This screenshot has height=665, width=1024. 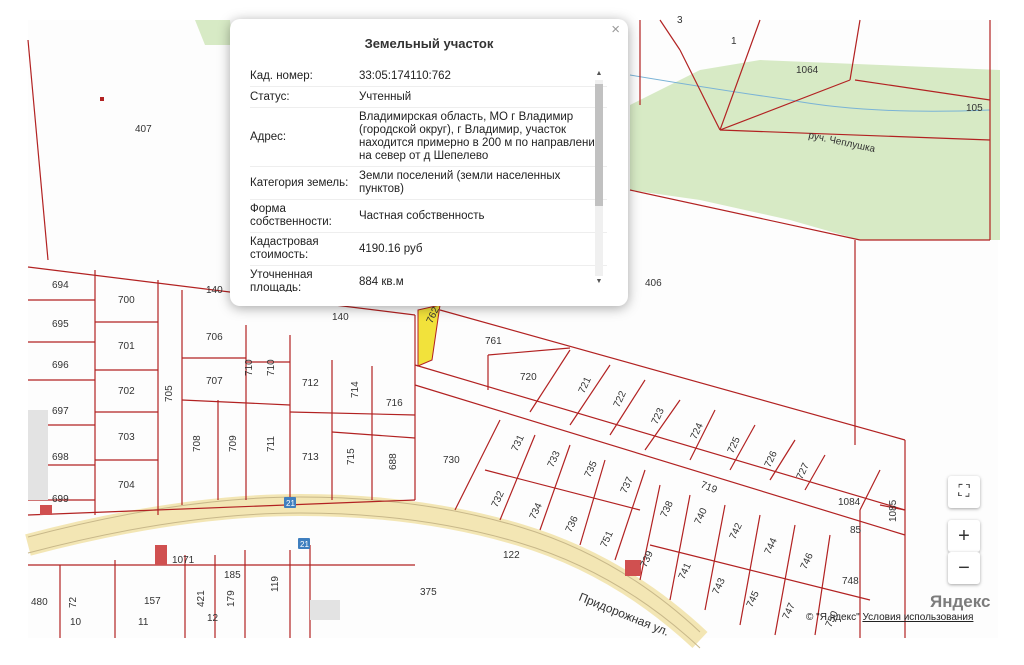 I want to click on lot-number-label: 761, so click(x=493, y=341).